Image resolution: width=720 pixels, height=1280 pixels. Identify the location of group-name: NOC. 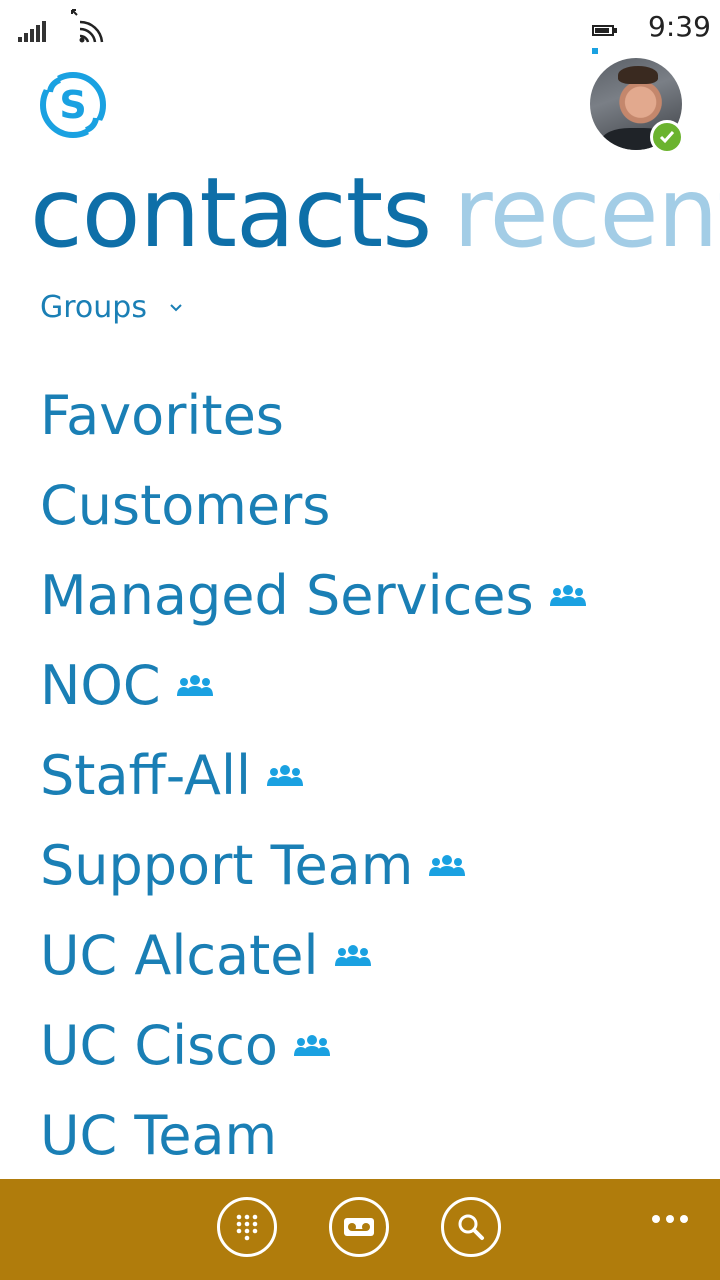
(100, 685).